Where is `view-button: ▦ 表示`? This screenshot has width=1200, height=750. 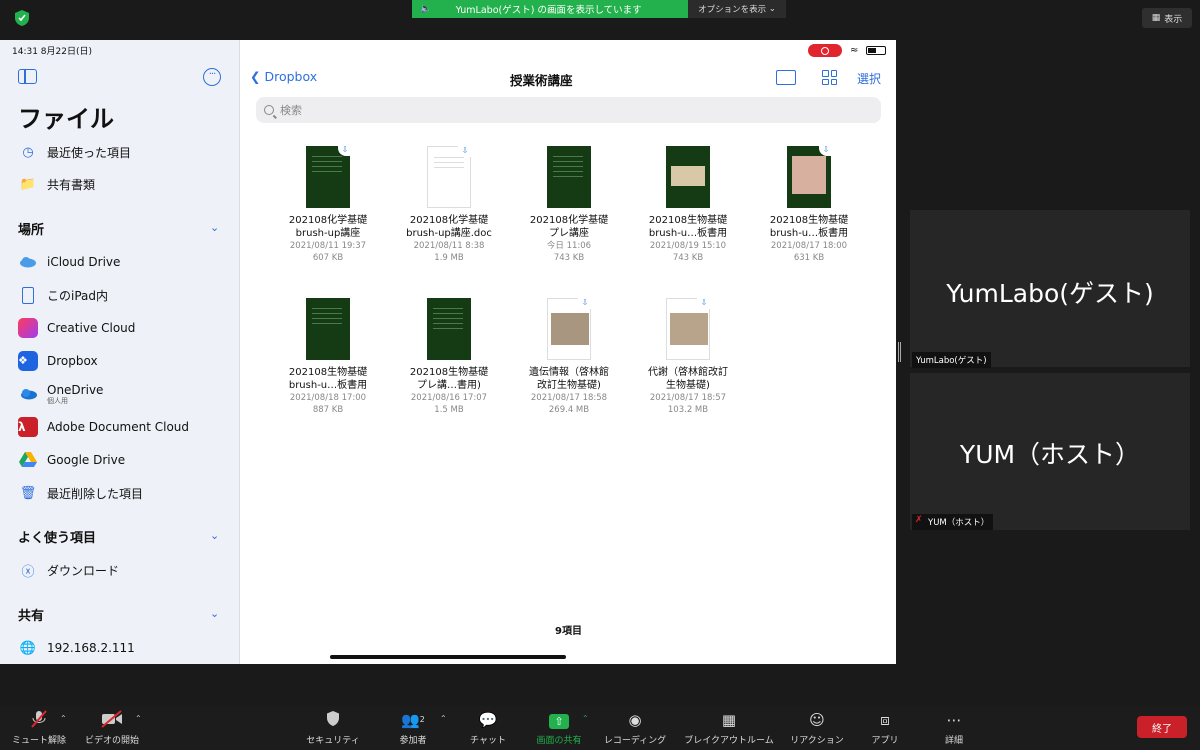 view-button: ▦ 表示 is located at coordinates (1167, 18).